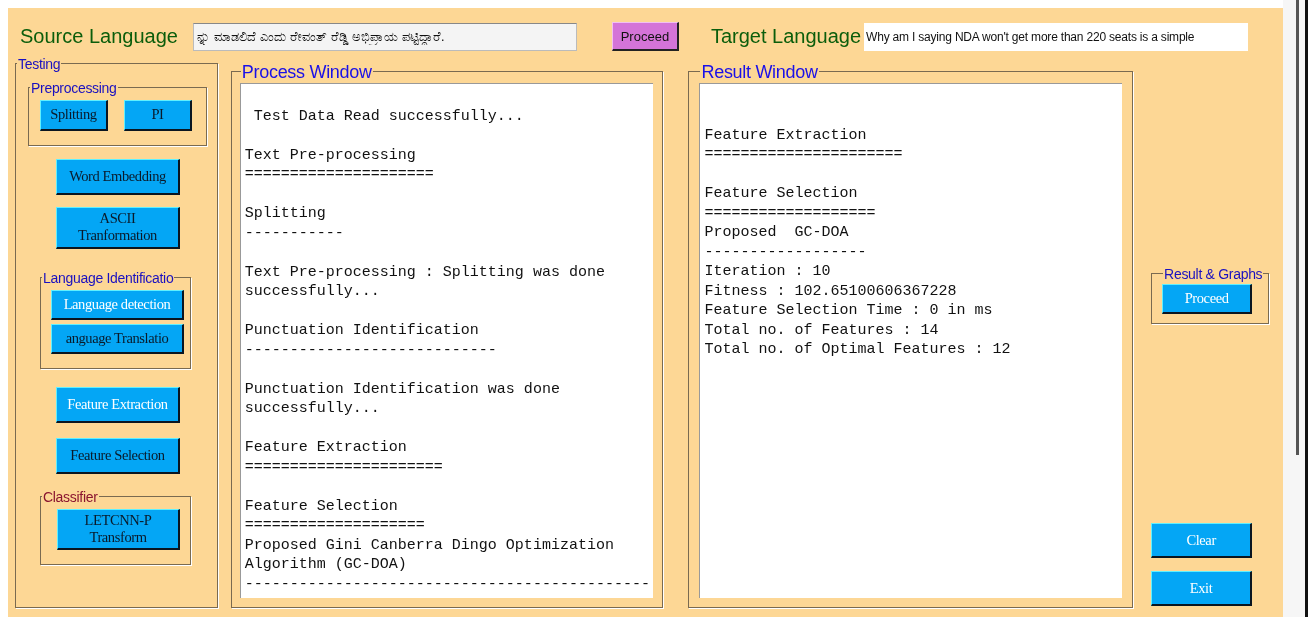 The image size is (1308, 617). What do you see at coordinates (118, 176) in the screenshot?
I see `action-button: Word Embedding` at bounding box center [118, 176].